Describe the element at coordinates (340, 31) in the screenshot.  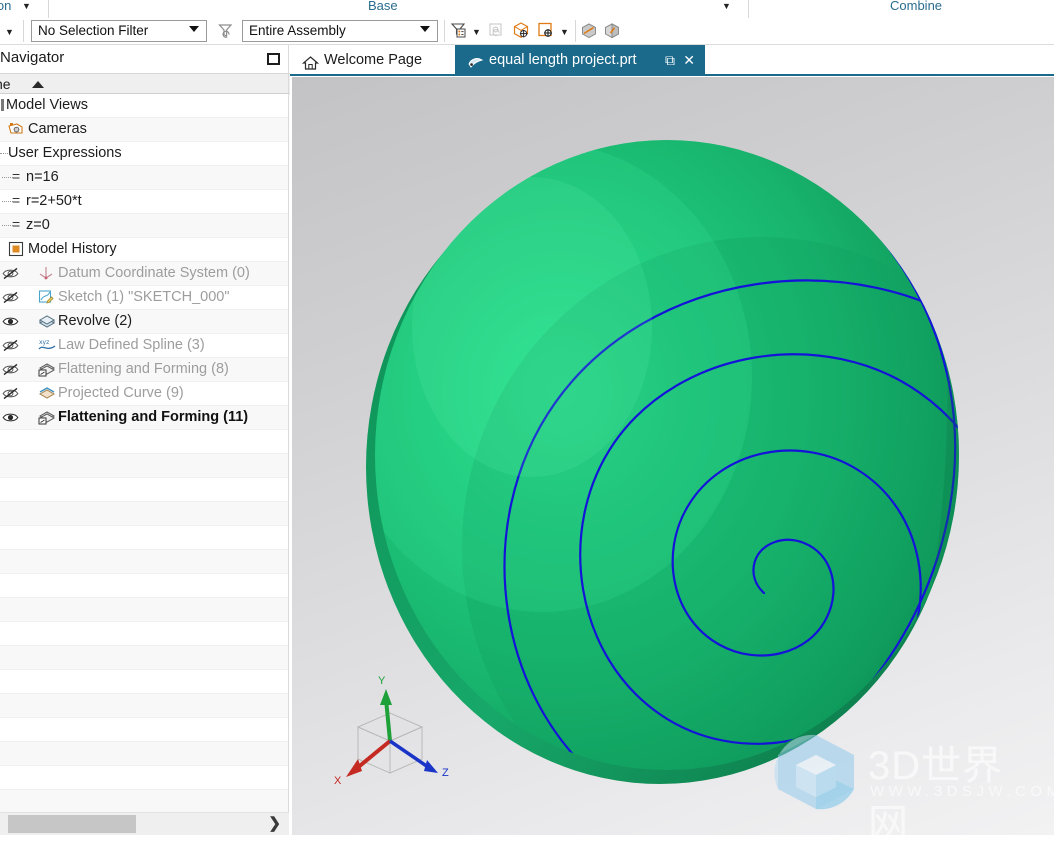
I see `selection-scope-combo: Entire Assembly` at that location.